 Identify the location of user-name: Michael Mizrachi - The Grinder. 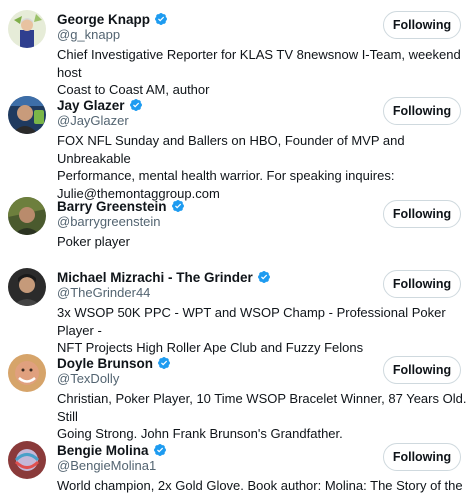
(155, 277).